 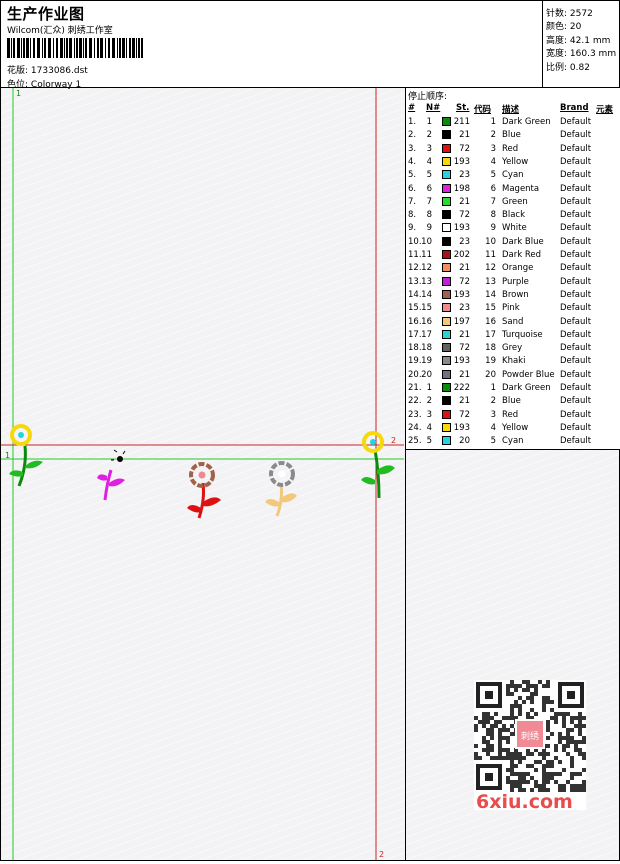 I want to click on row-needle: 15, so click(x=426, y=308).